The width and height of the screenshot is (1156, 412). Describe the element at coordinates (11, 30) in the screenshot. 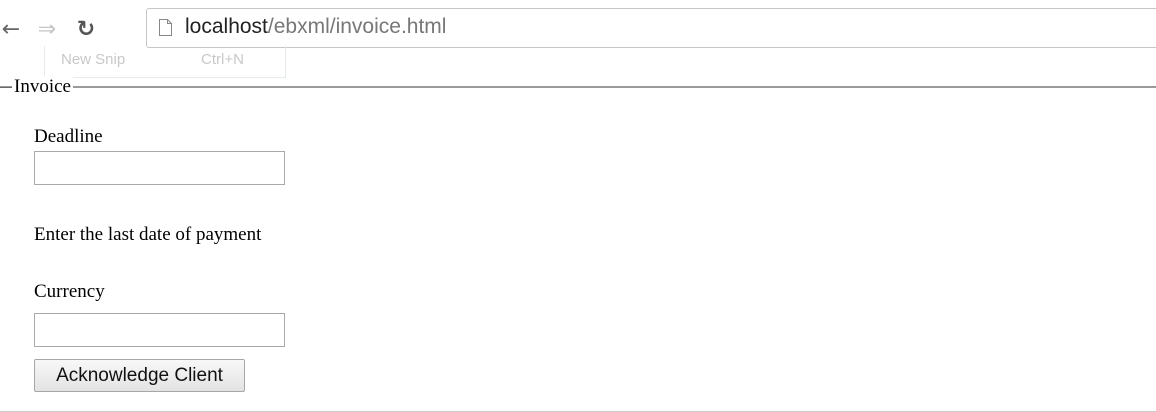

I see `back-arrow-icon: ←` at that location.